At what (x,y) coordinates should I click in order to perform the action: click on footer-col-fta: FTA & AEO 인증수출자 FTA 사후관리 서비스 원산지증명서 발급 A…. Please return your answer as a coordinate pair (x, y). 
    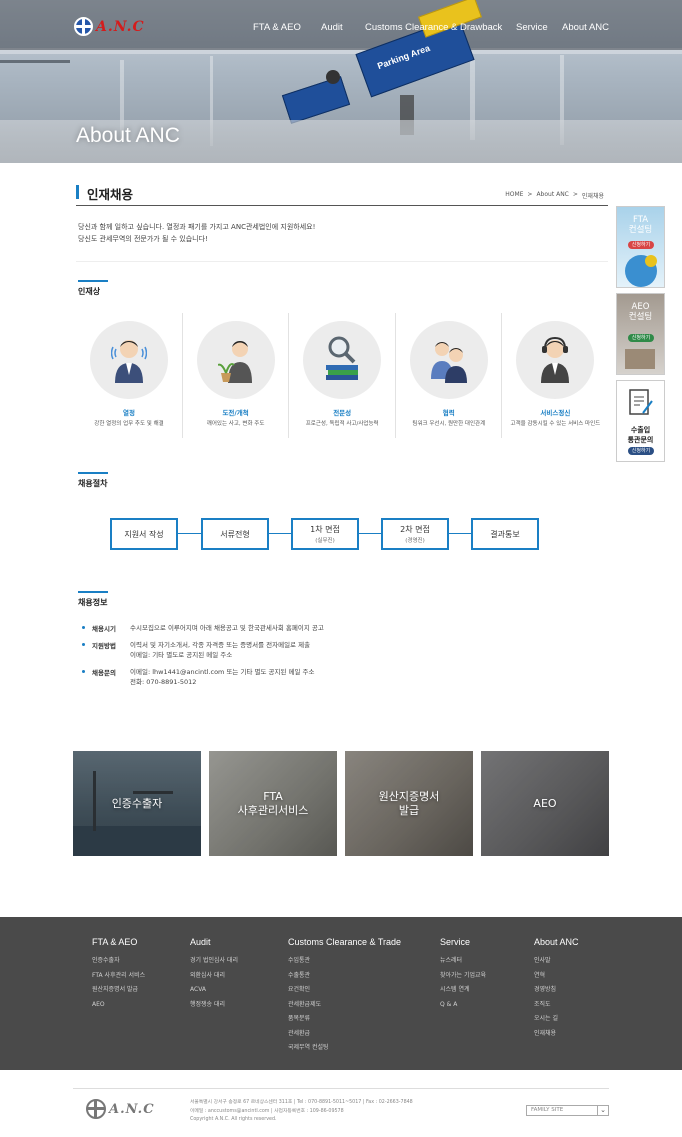
    Looking at the image, I should click on (119, 972).